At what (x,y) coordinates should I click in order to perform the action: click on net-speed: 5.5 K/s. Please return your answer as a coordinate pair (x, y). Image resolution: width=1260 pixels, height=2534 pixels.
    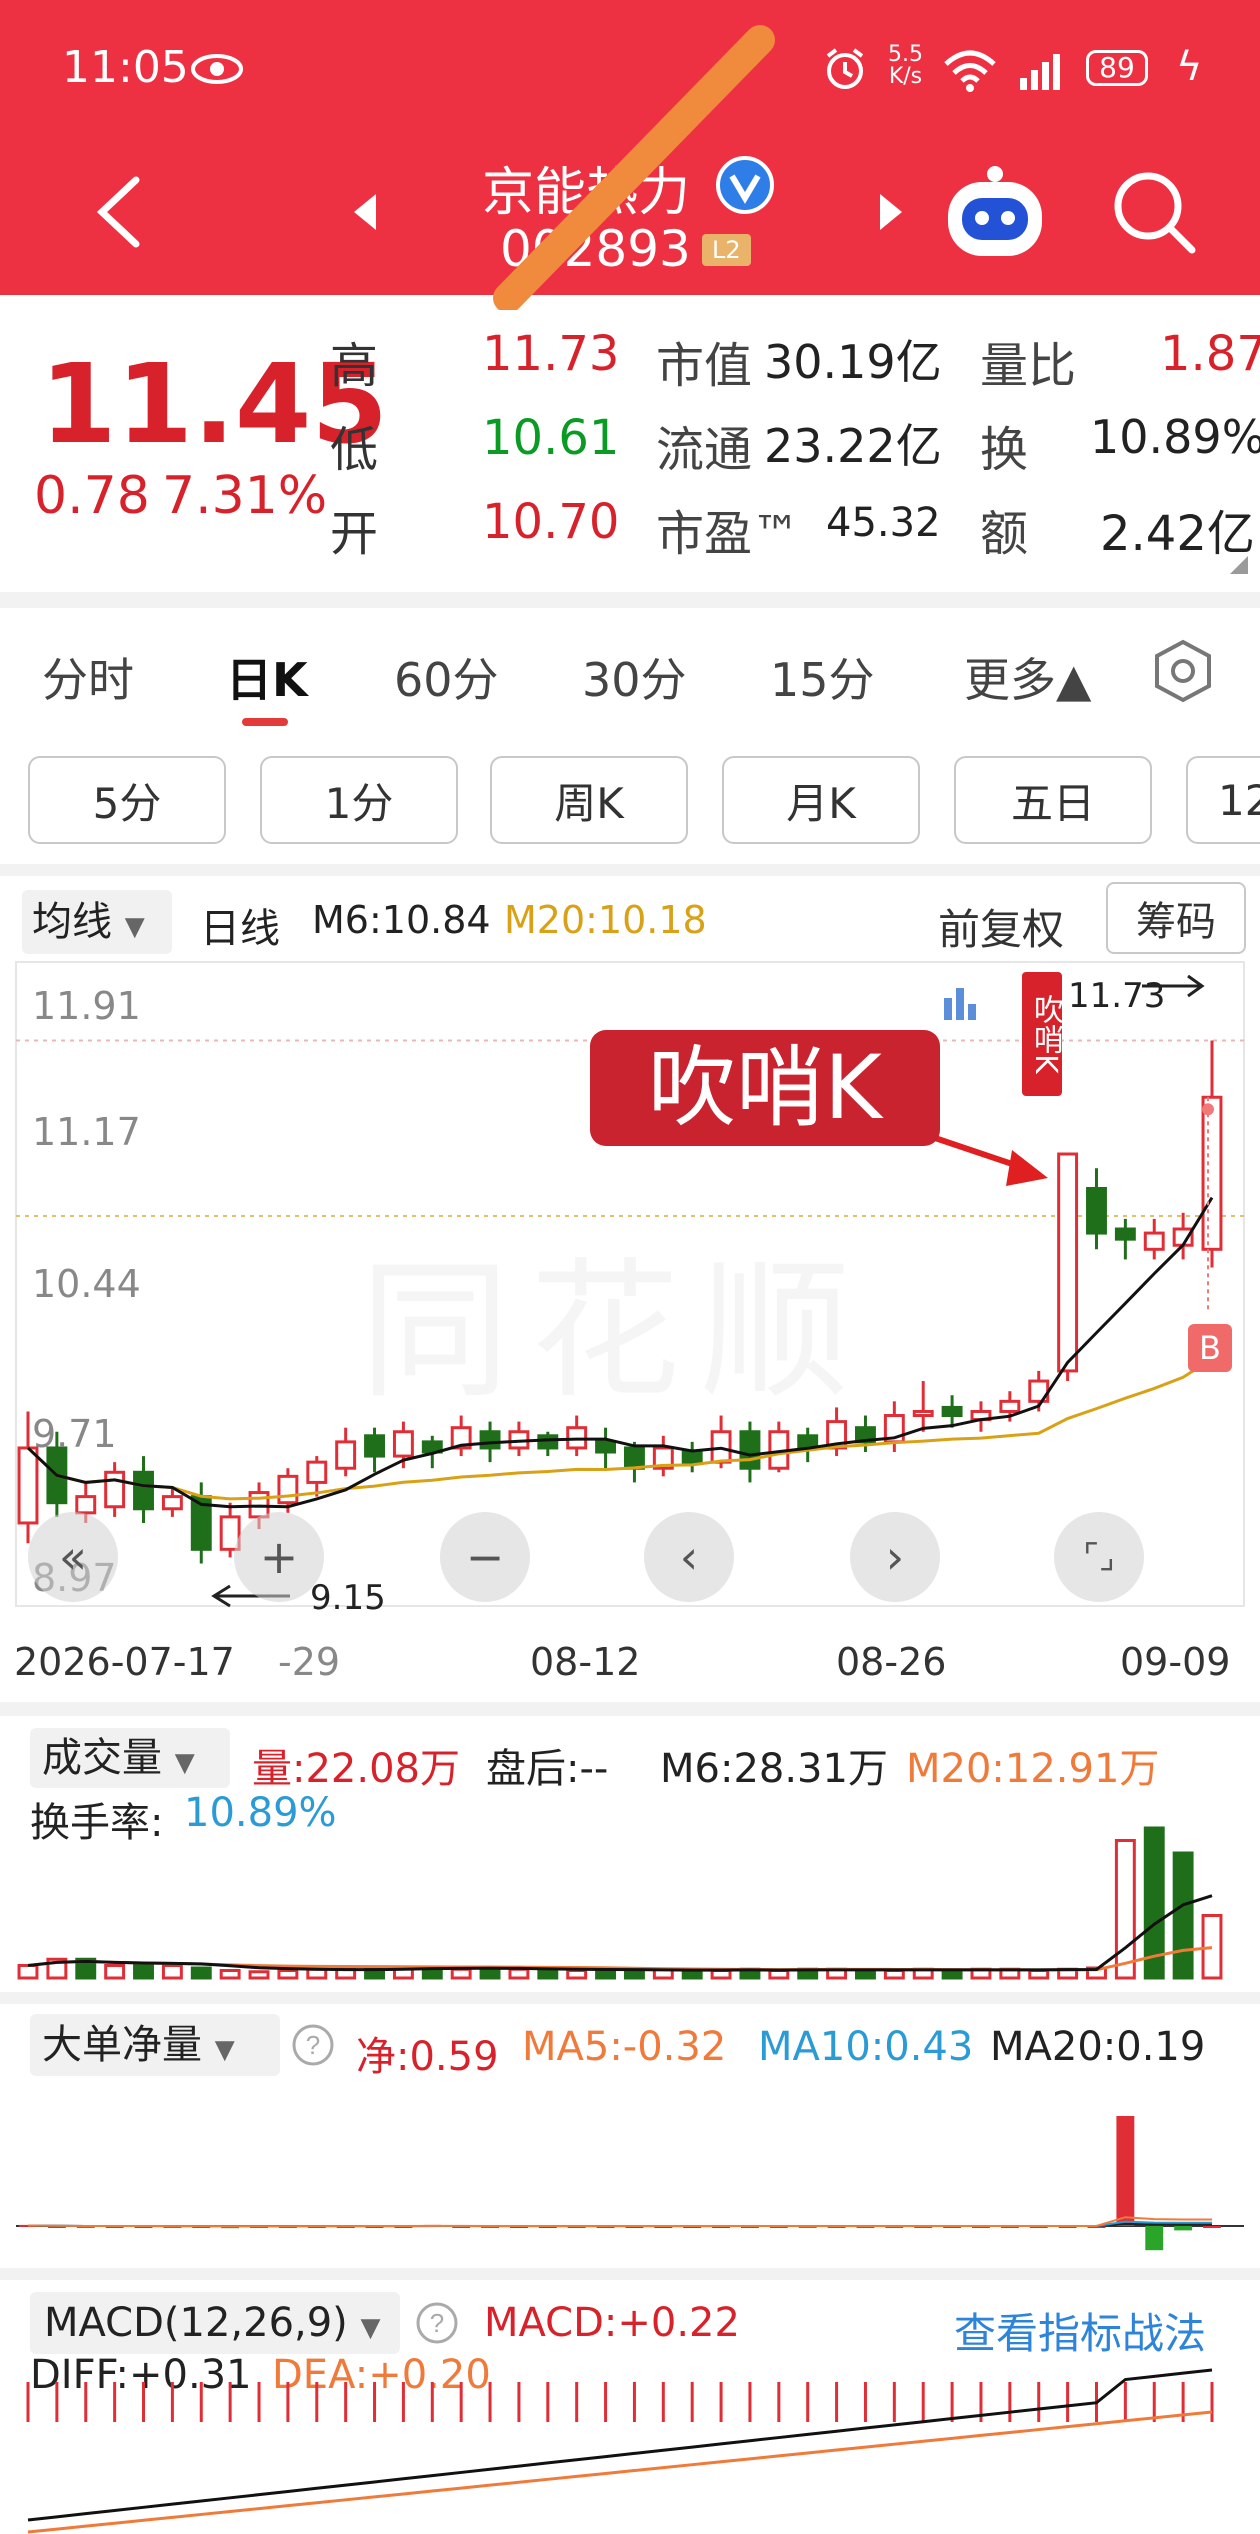
    Looking at the image, I should click on (905, 65).